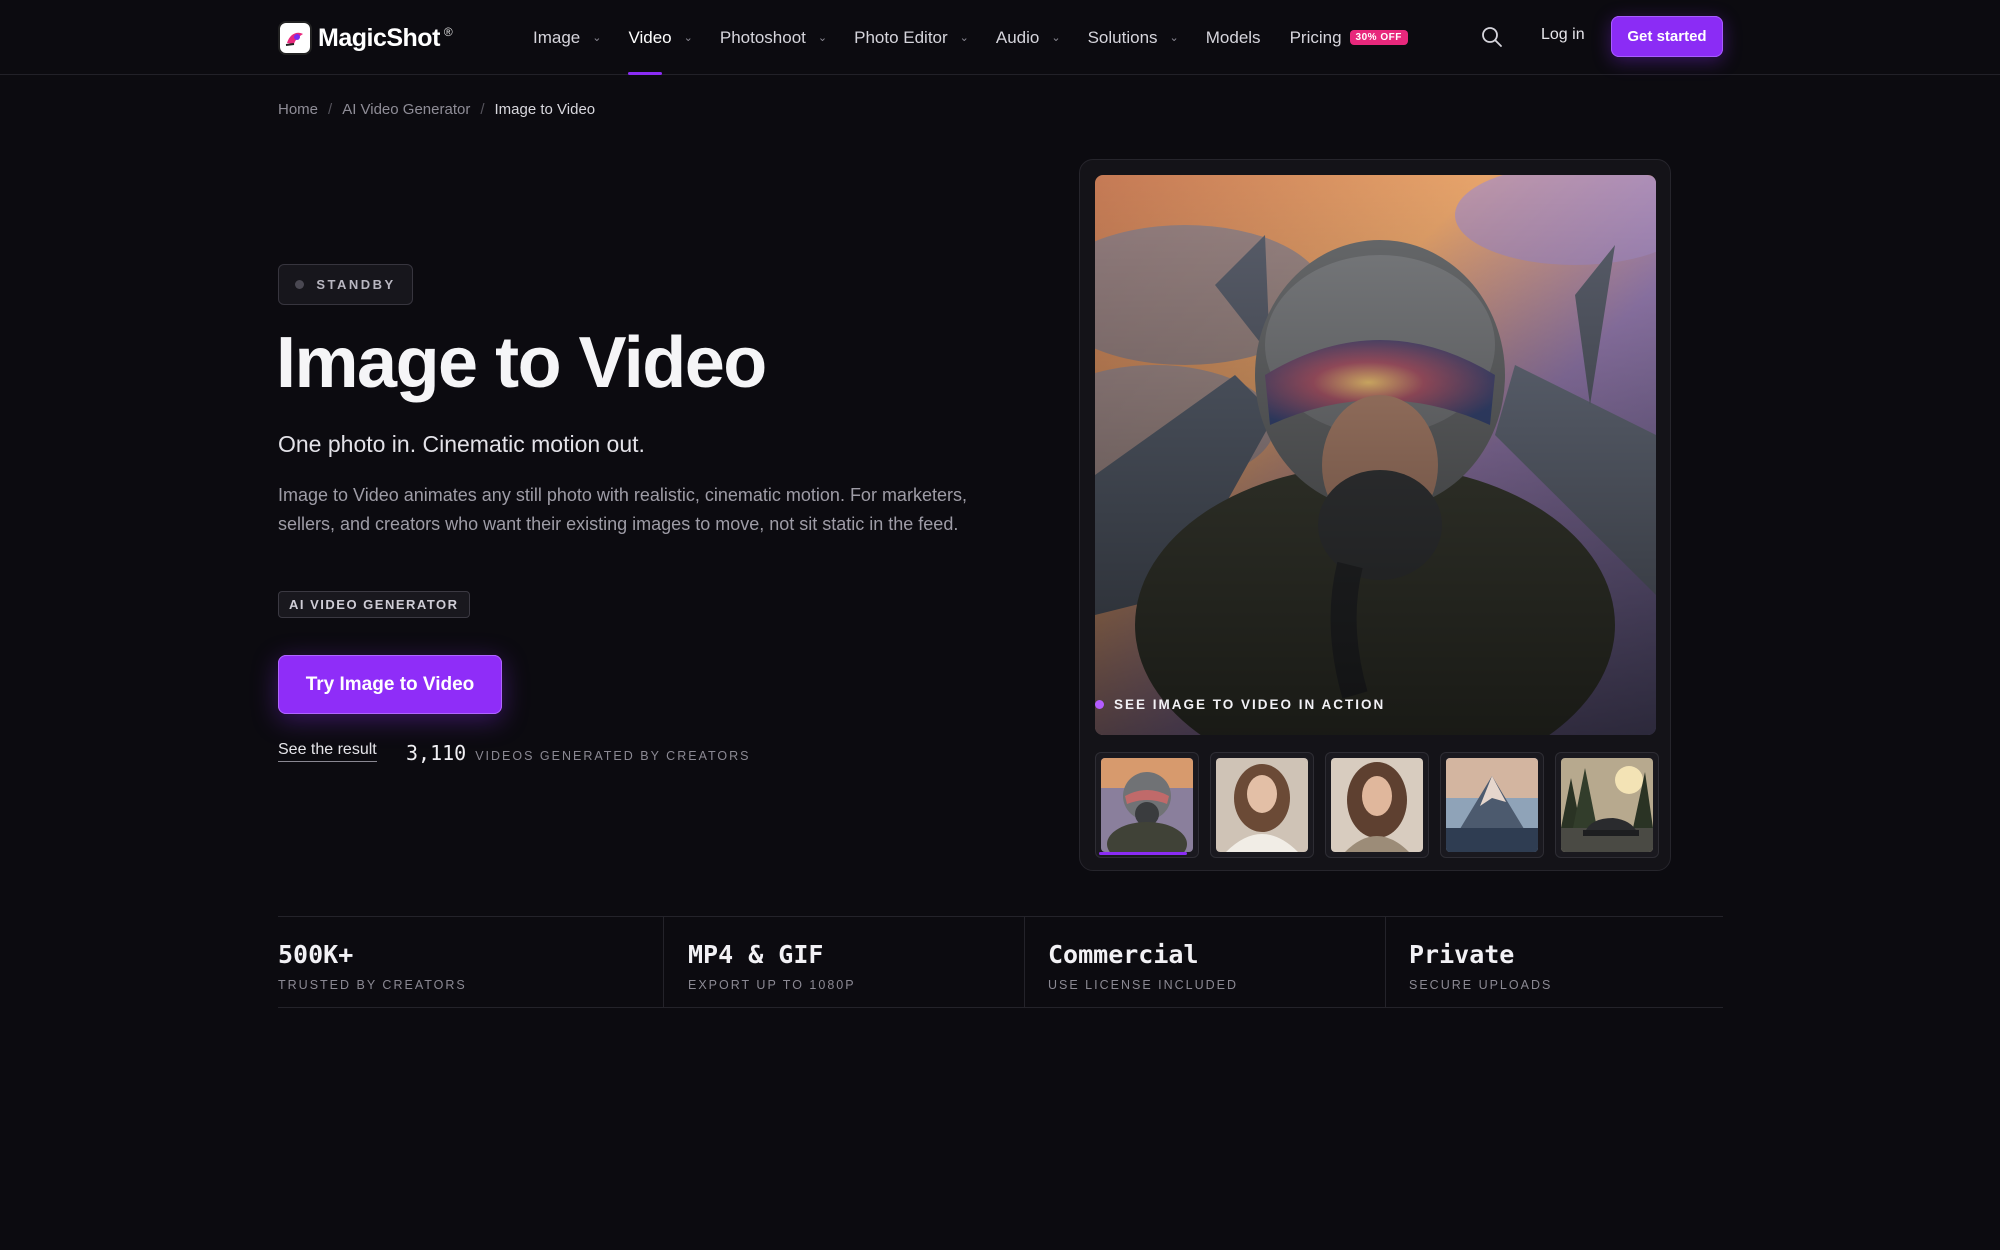 The height and width of the screenshot is (1250, 2000). I want to click on nav-item-audio: Audio ⌄, so click(1028, 37).